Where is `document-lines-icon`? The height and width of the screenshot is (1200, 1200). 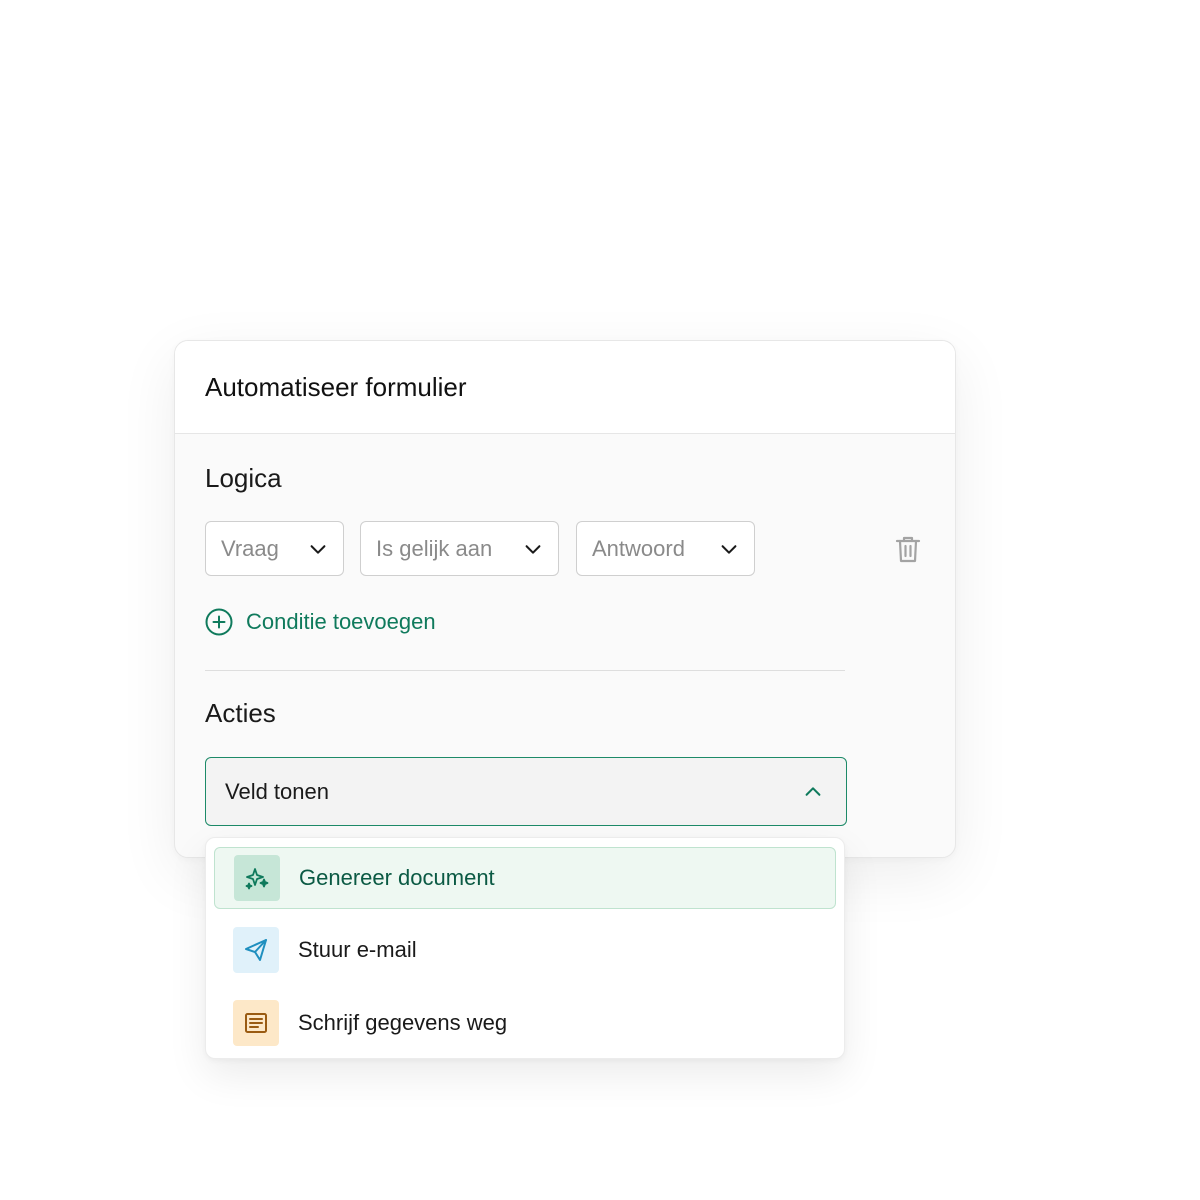
document-lines-icon is located at coordinates (256, 1023).